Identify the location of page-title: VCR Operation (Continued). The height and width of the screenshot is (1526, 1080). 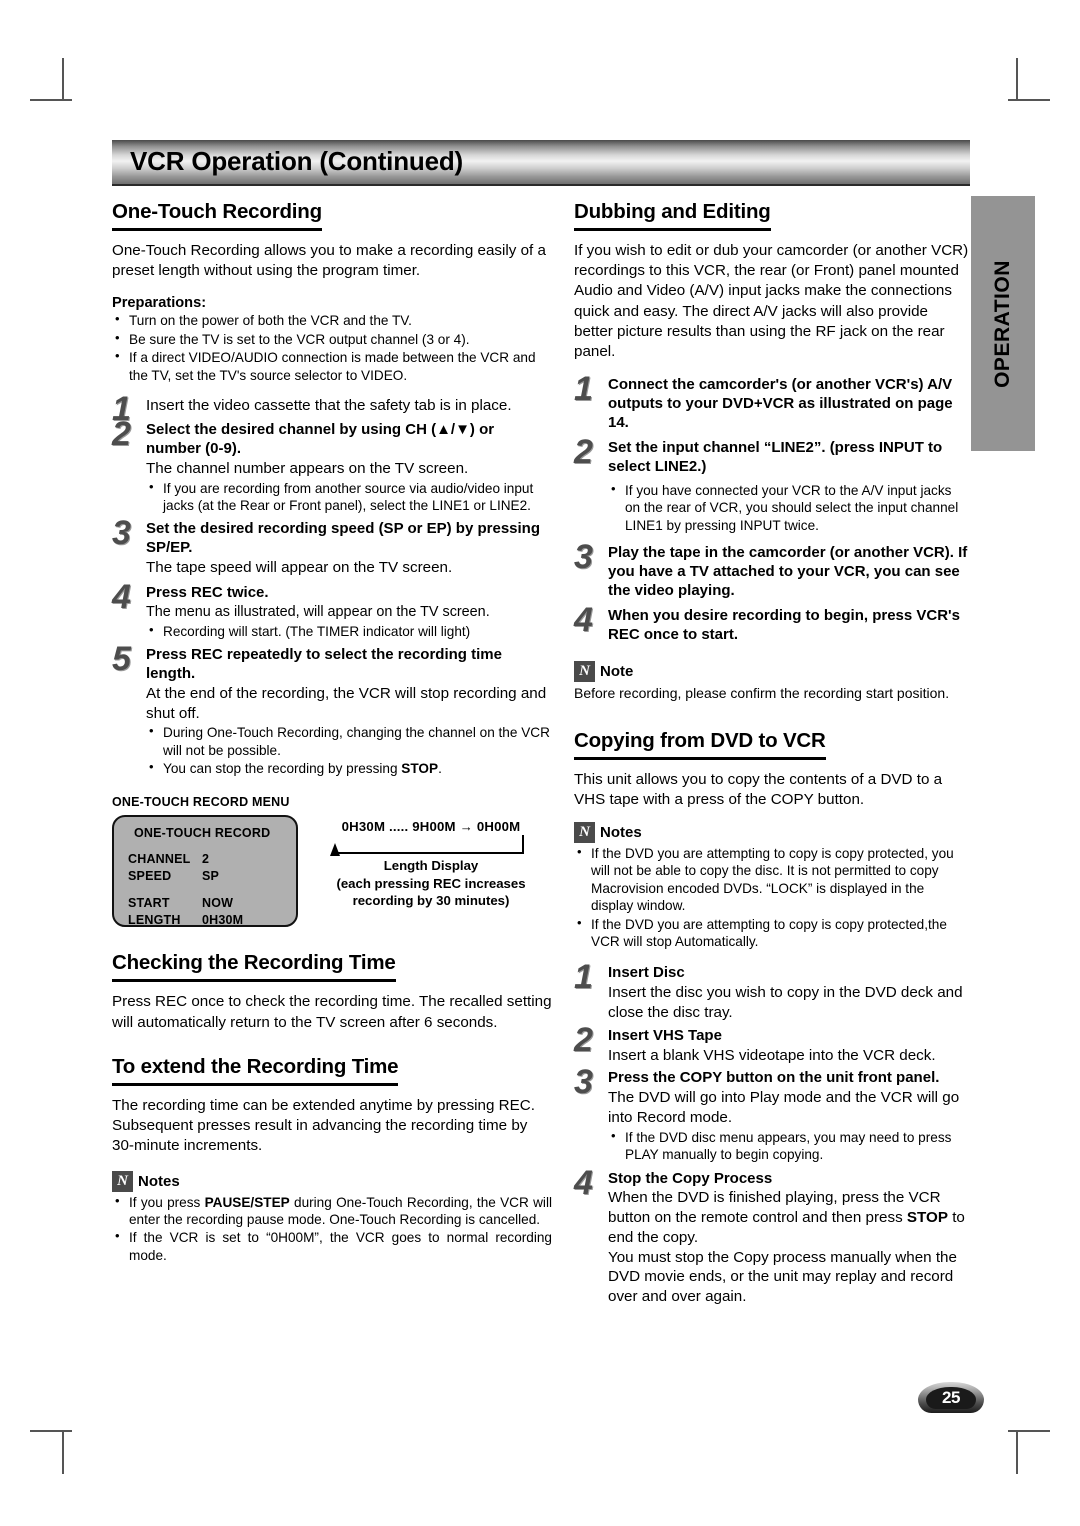
(296, 160).